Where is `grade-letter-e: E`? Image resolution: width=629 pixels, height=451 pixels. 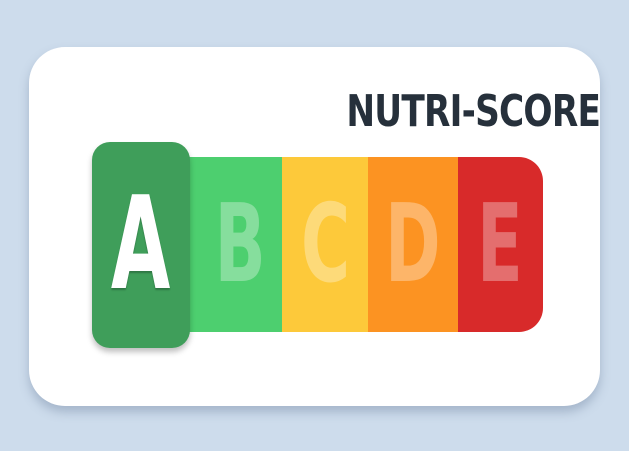 grade-letter-e: E is located at coordinates (500, 244).